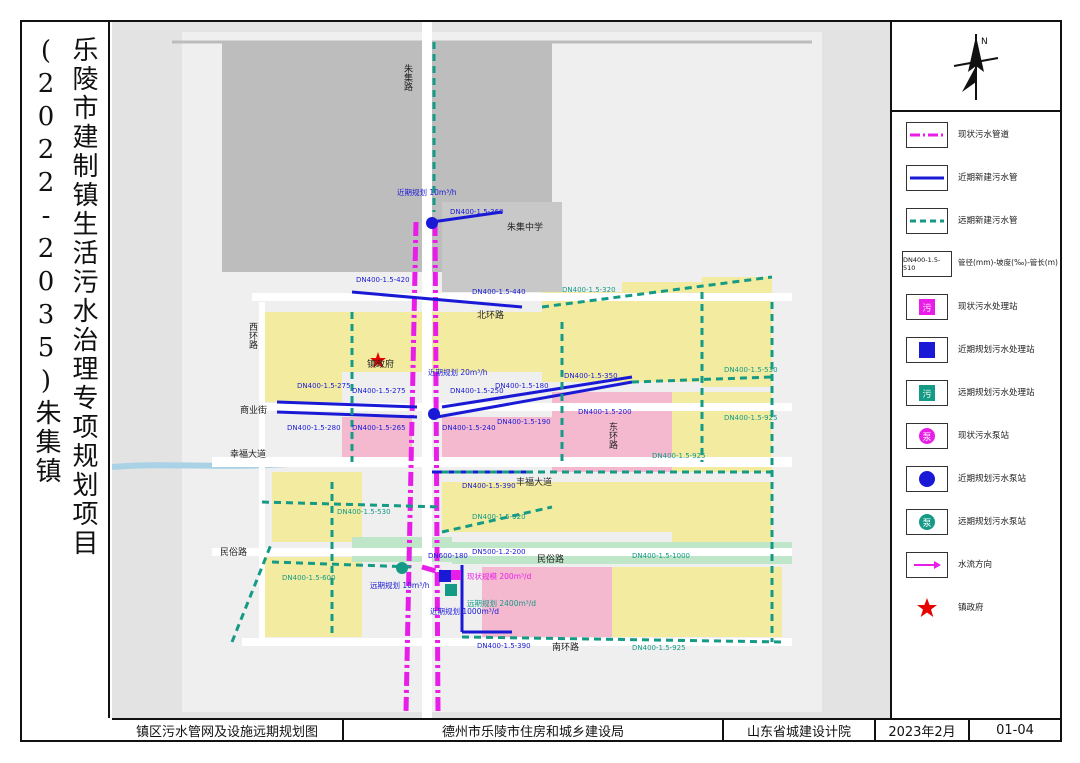  What do you see at coordinates (976, 352) in the screenshot?
I see `legend-item-near-term-treatment: 近期规划污水处理站` at bounding box center [976, 352].